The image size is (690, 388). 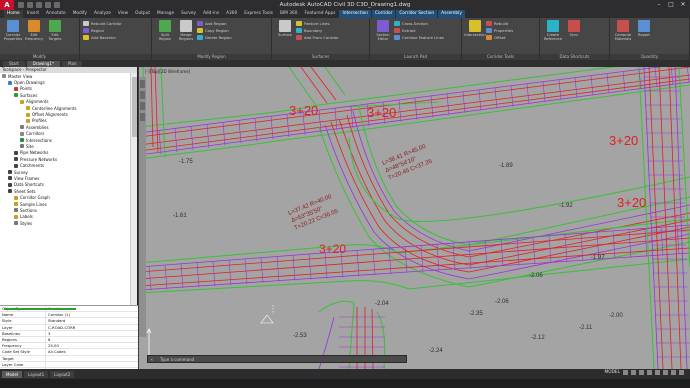 I want to click on ribbon-small-button: Rebuild, so click(x=499, y=23).